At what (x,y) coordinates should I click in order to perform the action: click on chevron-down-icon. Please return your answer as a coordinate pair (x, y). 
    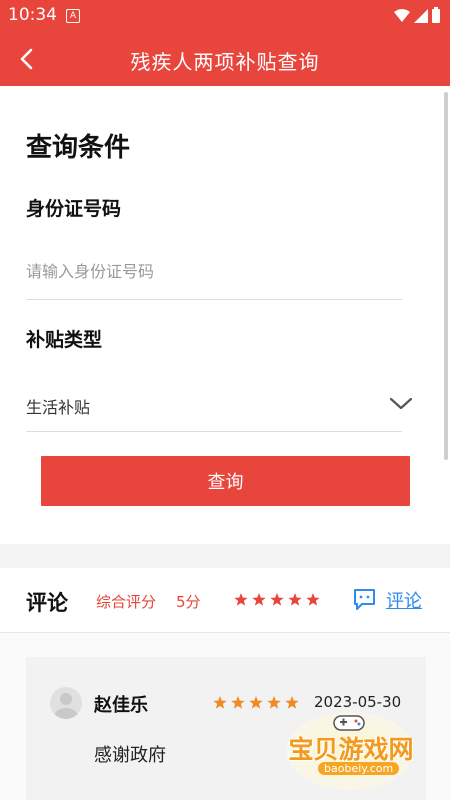
    Looking at the image, I should click on (401, 403).